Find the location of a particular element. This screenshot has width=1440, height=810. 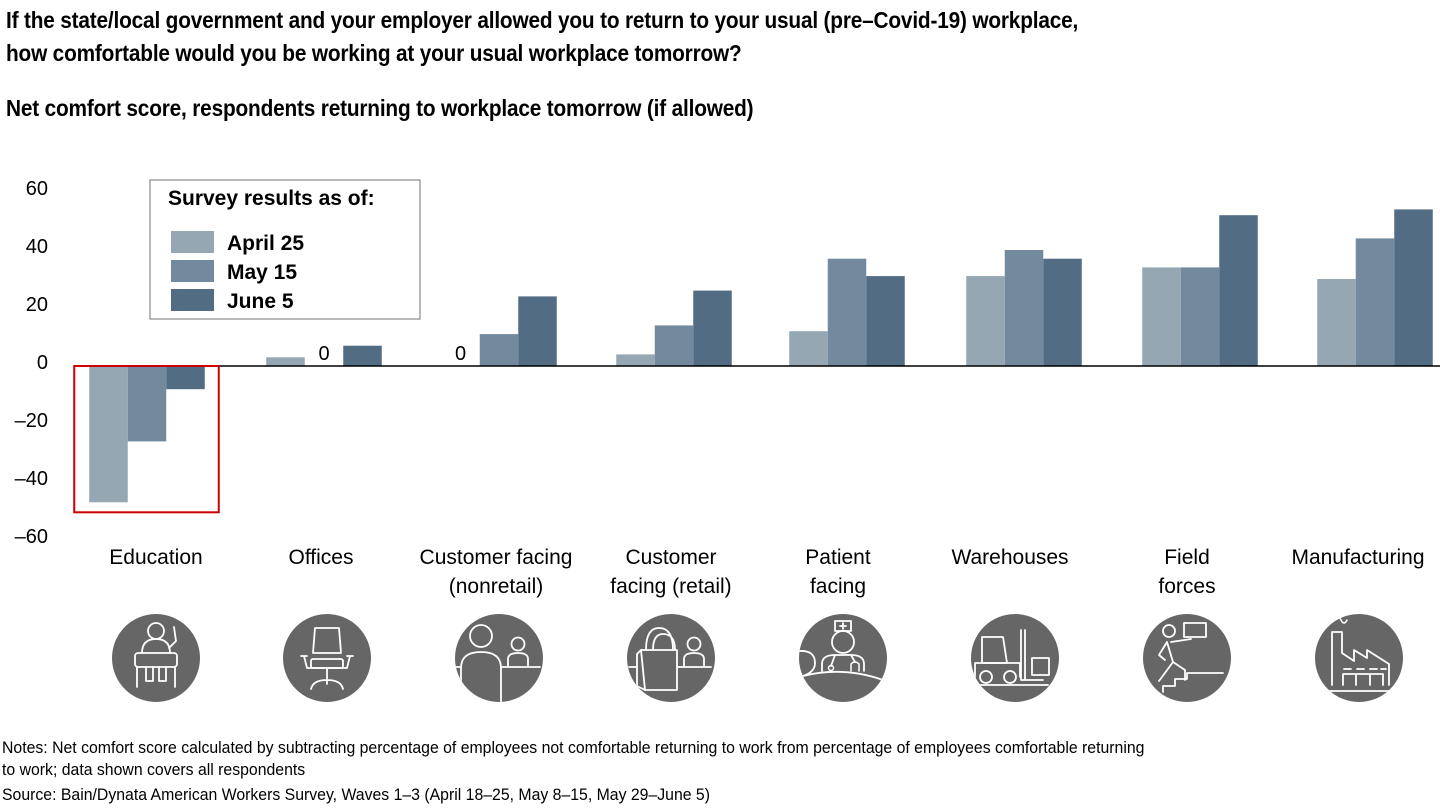

office-chair-icon is located at coordinates (327, 658).